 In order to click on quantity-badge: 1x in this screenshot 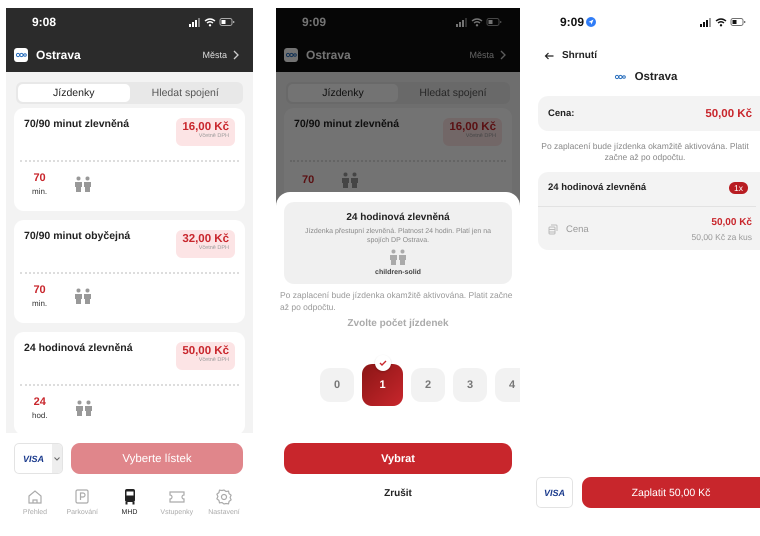, I will do `click(738, 188)`.